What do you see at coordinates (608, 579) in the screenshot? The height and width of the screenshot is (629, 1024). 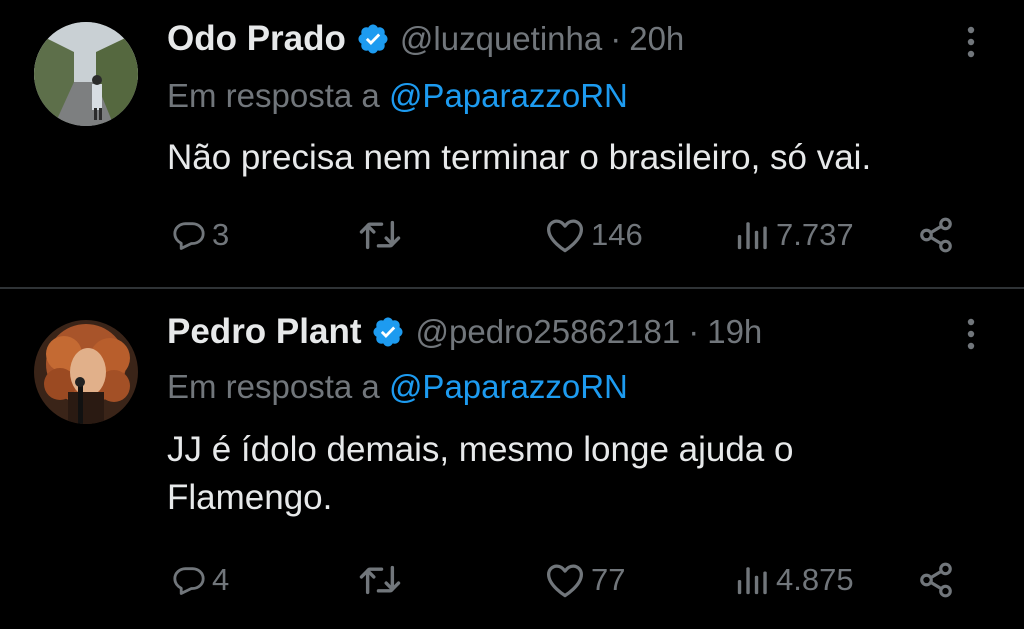 I see `like-count: 77` at bounding box center [608, 579].